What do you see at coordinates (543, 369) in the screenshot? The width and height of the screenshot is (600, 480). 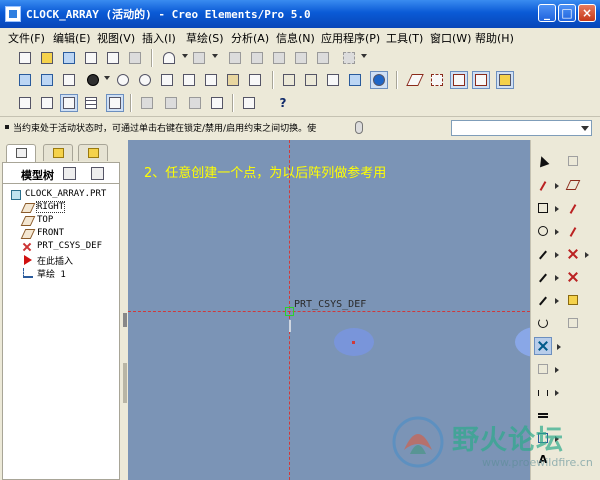 I see `use-edge-tool` at bounding box center [543, 369].